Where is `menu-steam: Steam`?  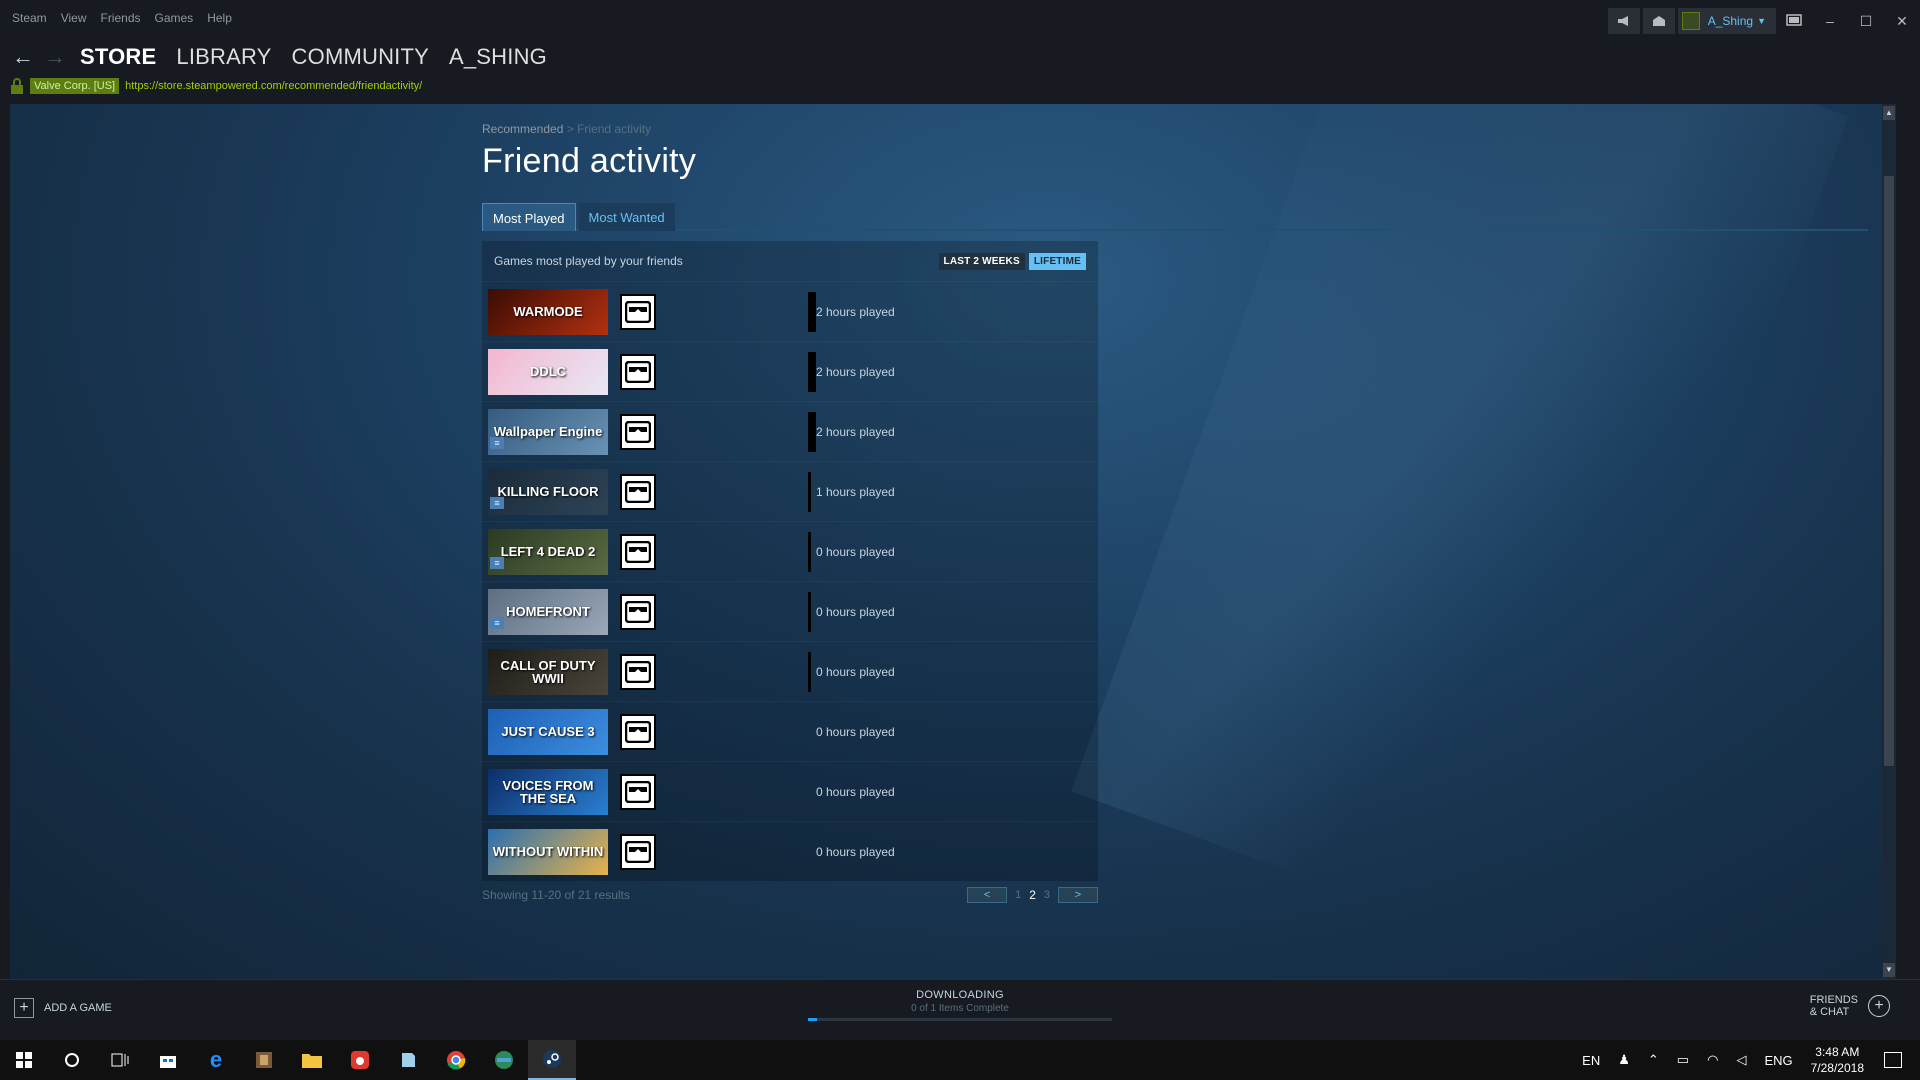 menu-steam: Steam is located at coordinates (29, 18).